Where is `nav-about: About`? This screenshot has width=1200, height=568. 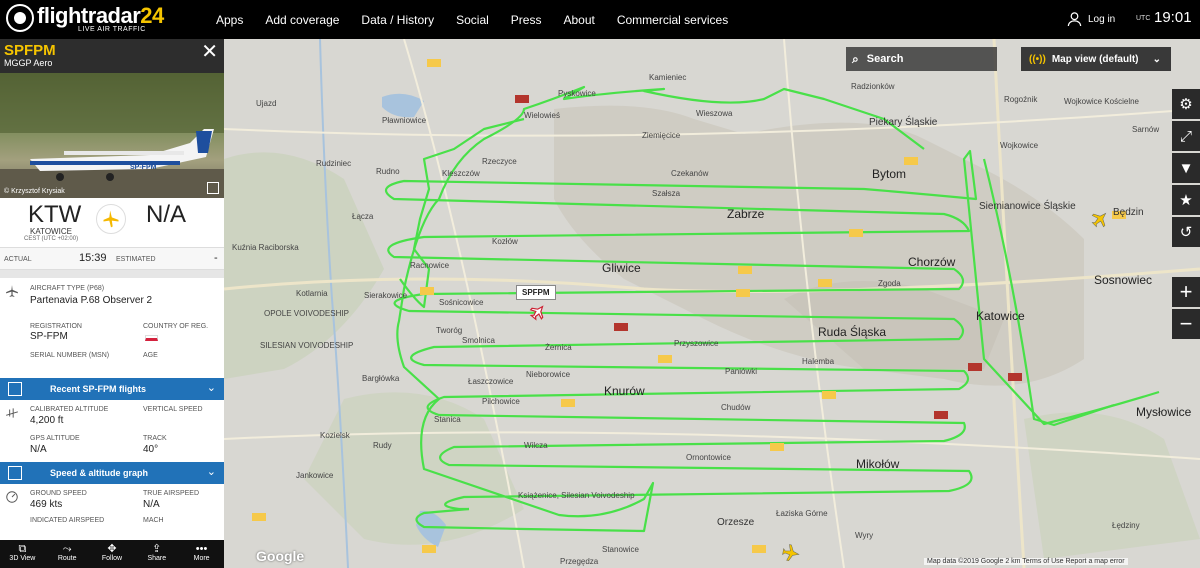
nav-about: About is located at coordinates (578, 20).